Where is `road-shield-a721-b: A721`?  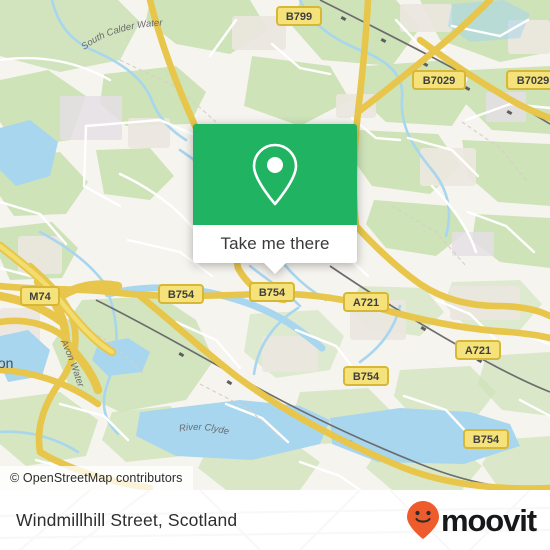
road-shield-a721-b: A721 is located at coordinates (478, 350).